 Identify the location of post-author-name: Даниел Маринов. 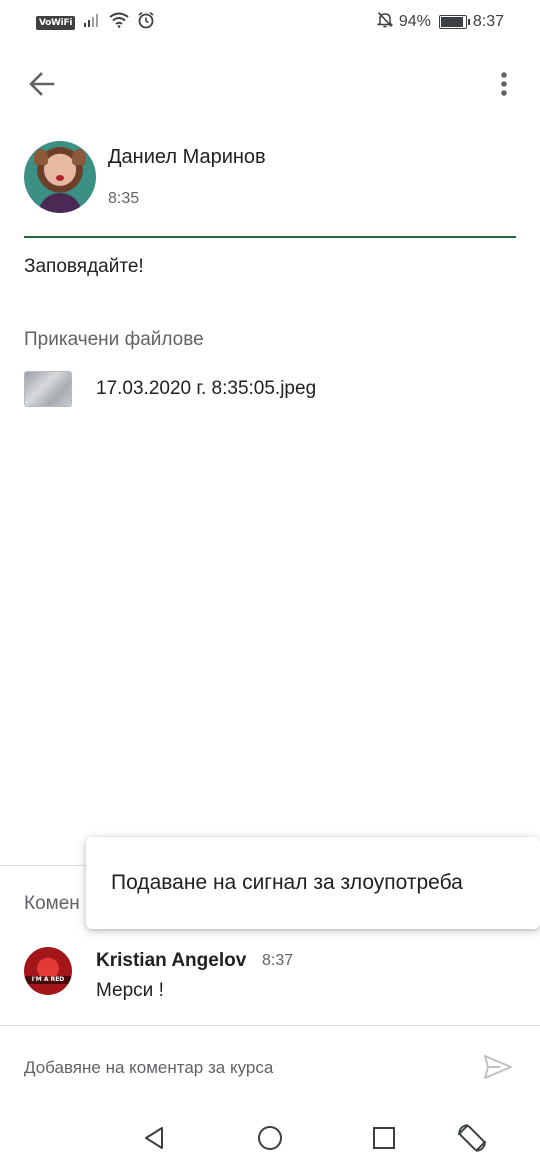
(187, 157).